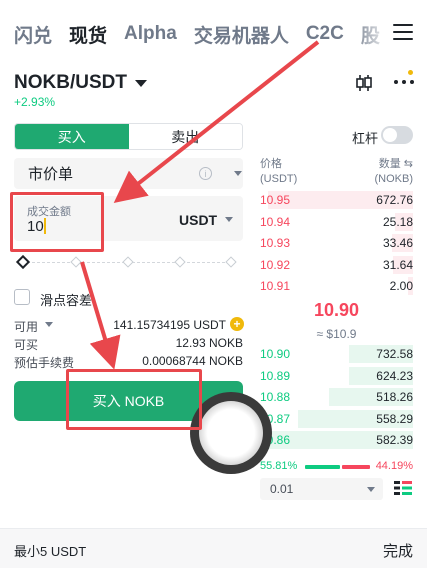 This screenshot has width=427, height=568. What do you see at coordinates (205, 173) in the screenshot?
I see `info-icon: i` at bounding box center [205, 173].